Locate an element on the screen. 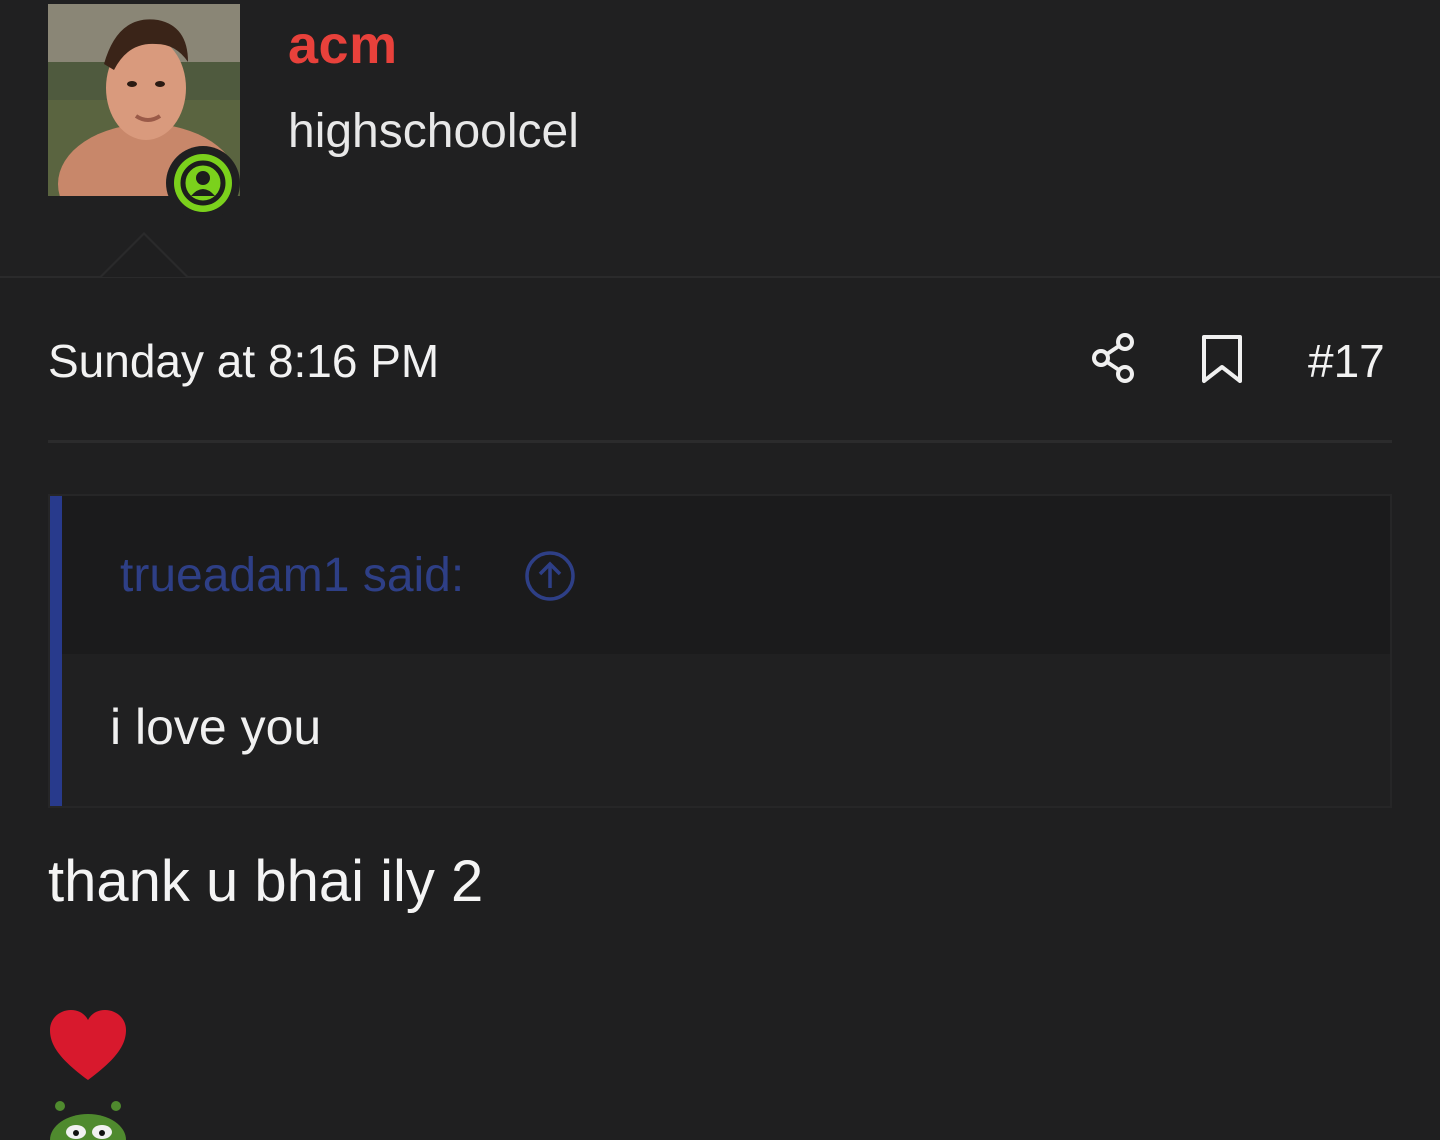  message-text: thank u bhai ily 2 is located at coordinates (266, 881).